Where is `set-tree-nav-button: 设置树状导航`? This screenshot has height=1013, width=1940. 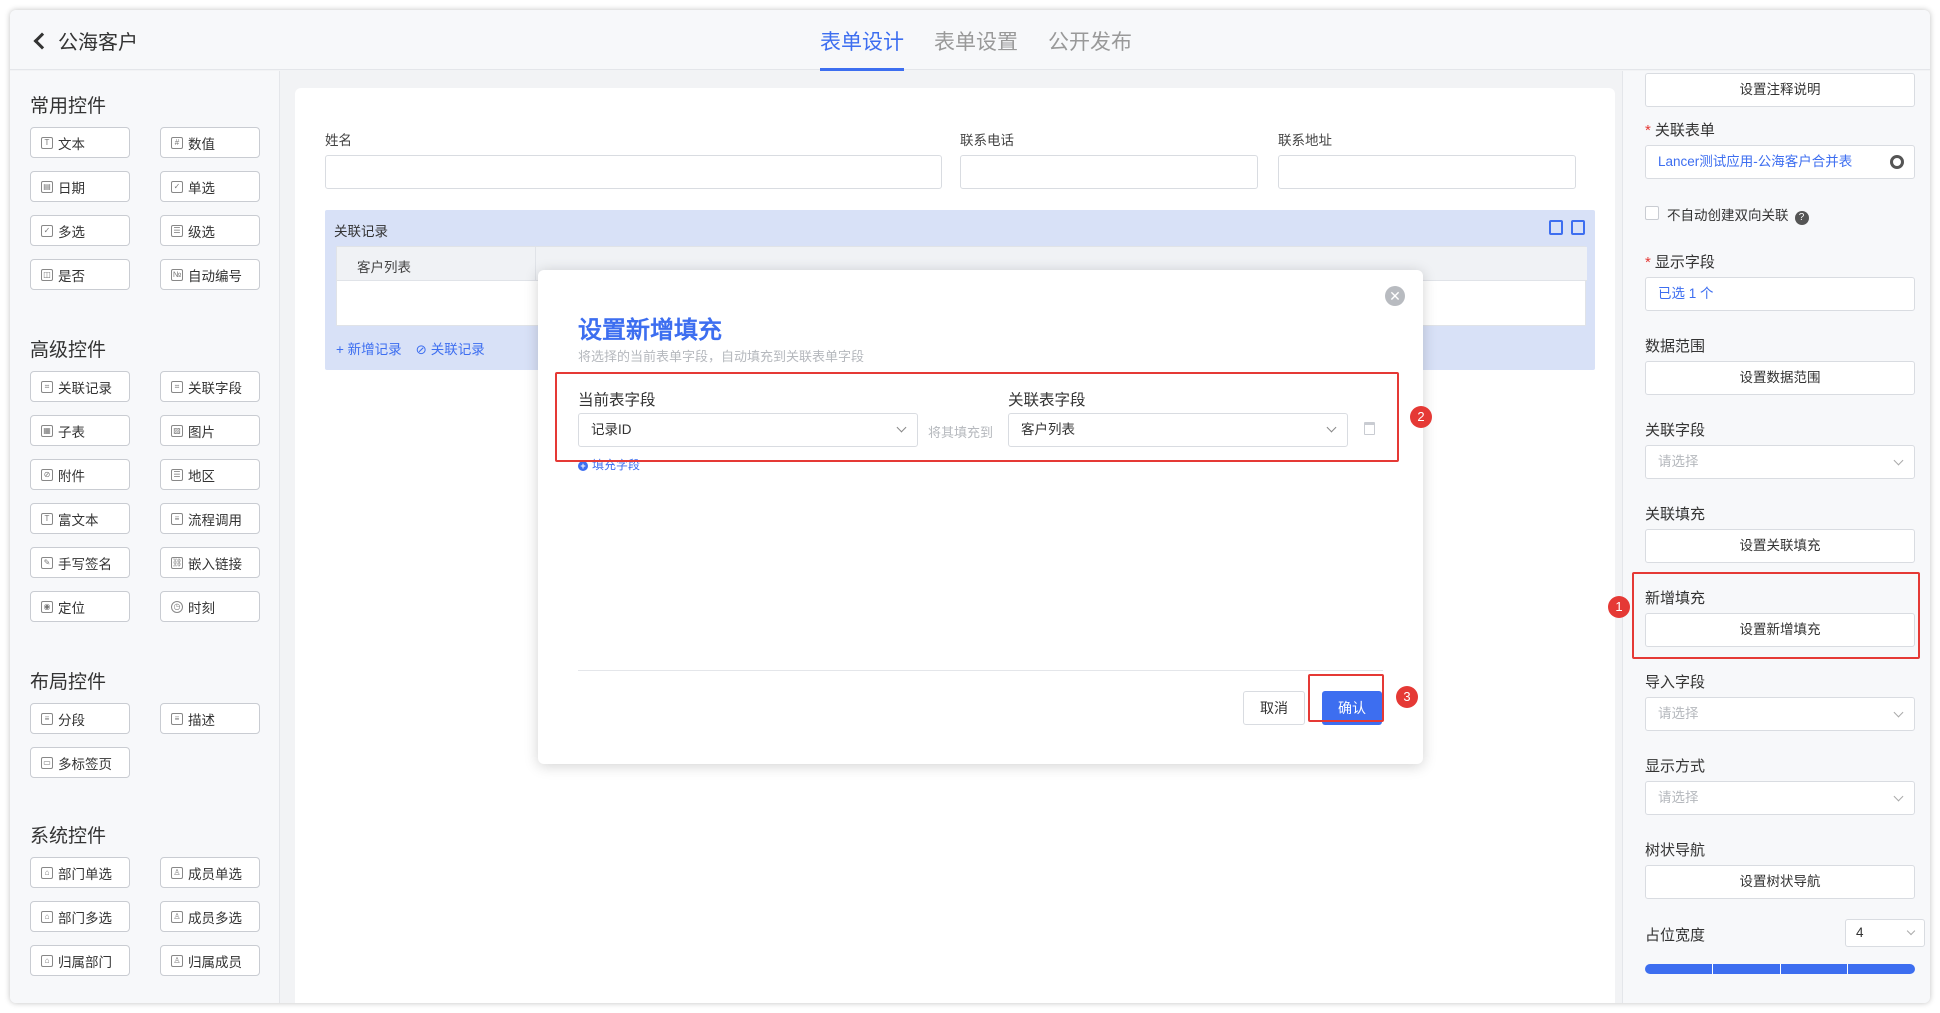 set-tree-nav-button: 设置树状导航 is located at coordinates (1780, 882).